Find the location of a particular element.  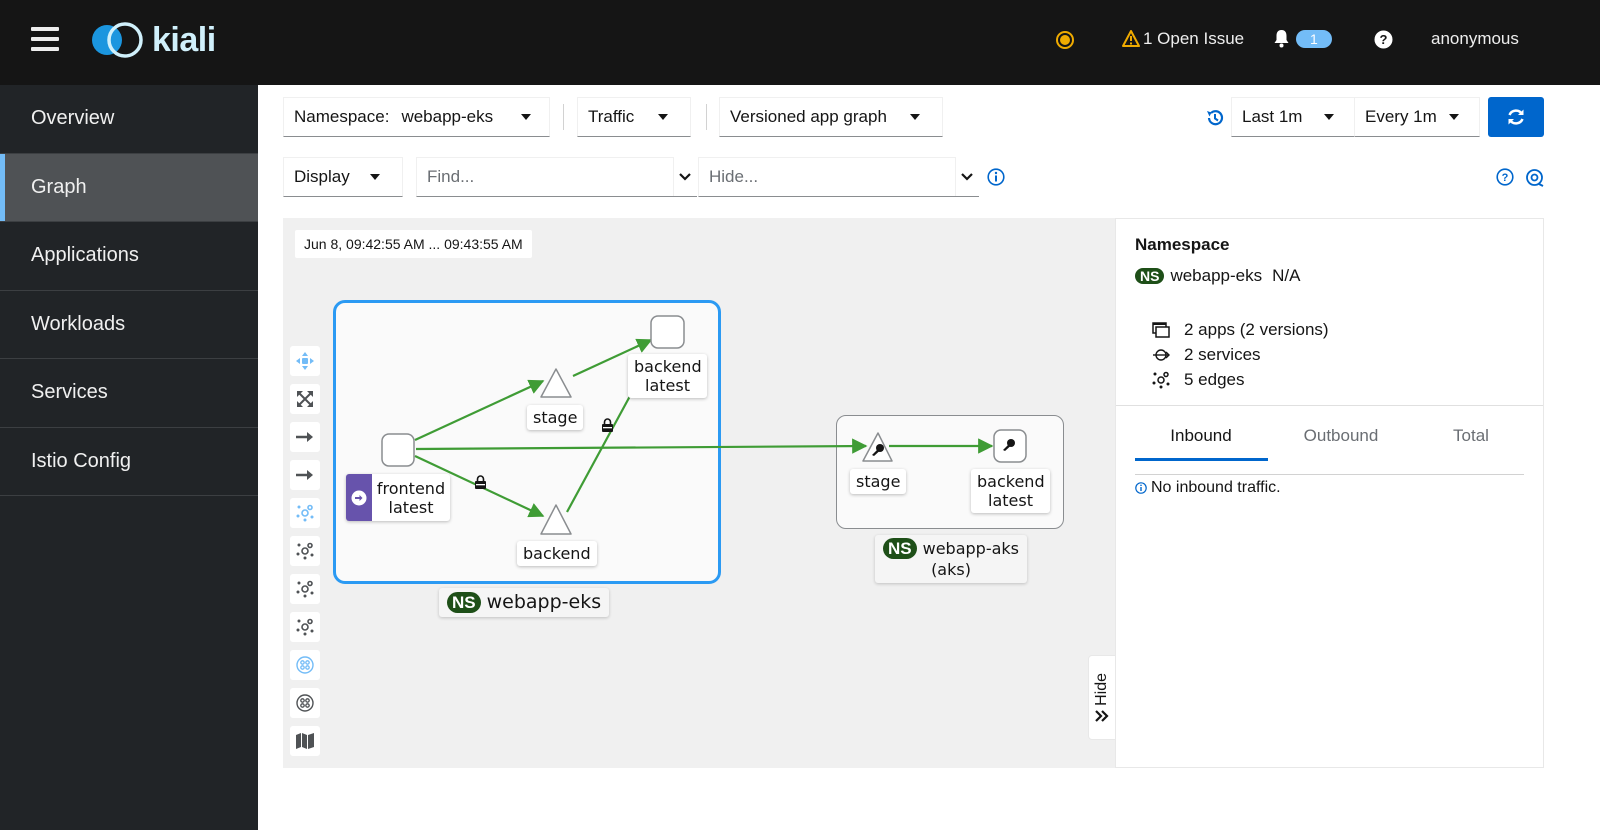

node-backend-latest is located at coordinates (667, 332).